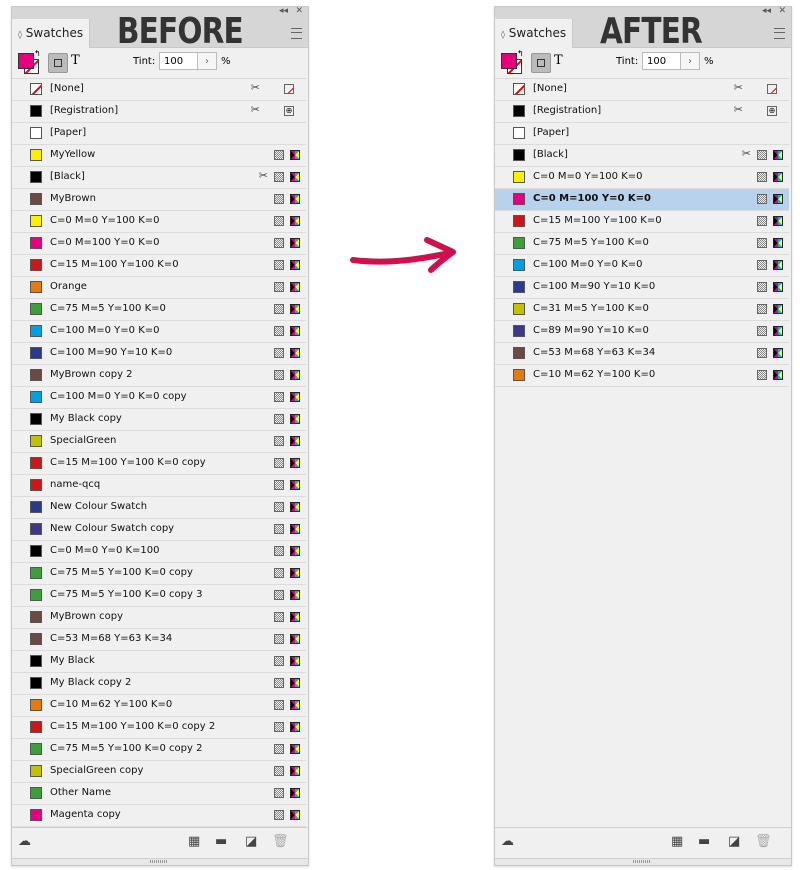  I want to click on swatch-row: My Black, so click(159, 662).